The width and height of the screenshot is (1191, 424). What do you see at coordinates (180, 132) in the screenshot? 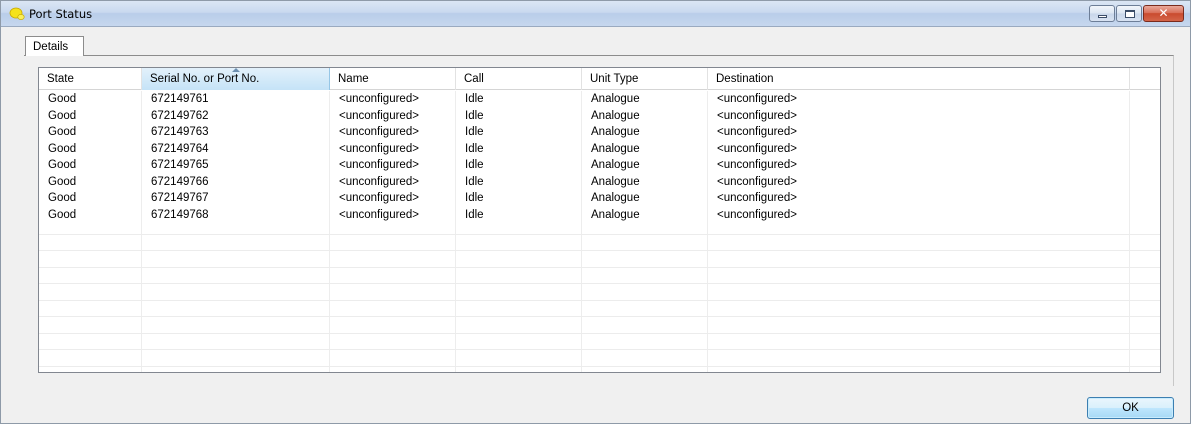
I see `cell-serial: 672149763` at bounding box center [180, 132].